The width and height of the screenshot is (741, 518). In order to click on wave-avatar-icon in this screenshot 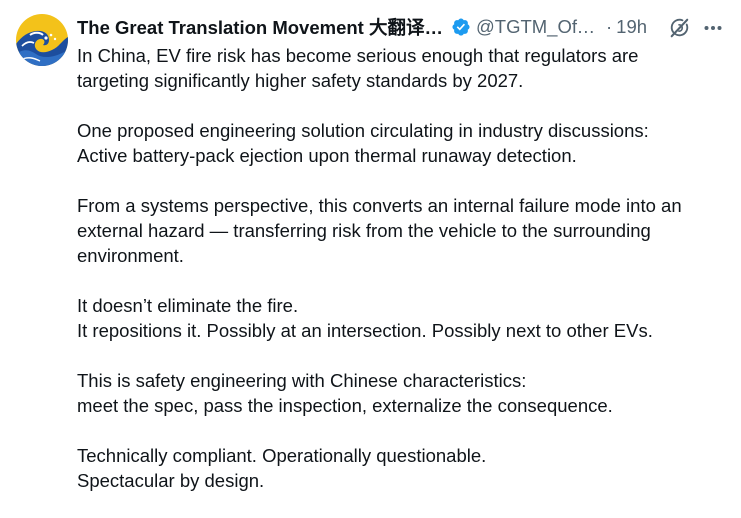, I will do `click(42, 40)`.